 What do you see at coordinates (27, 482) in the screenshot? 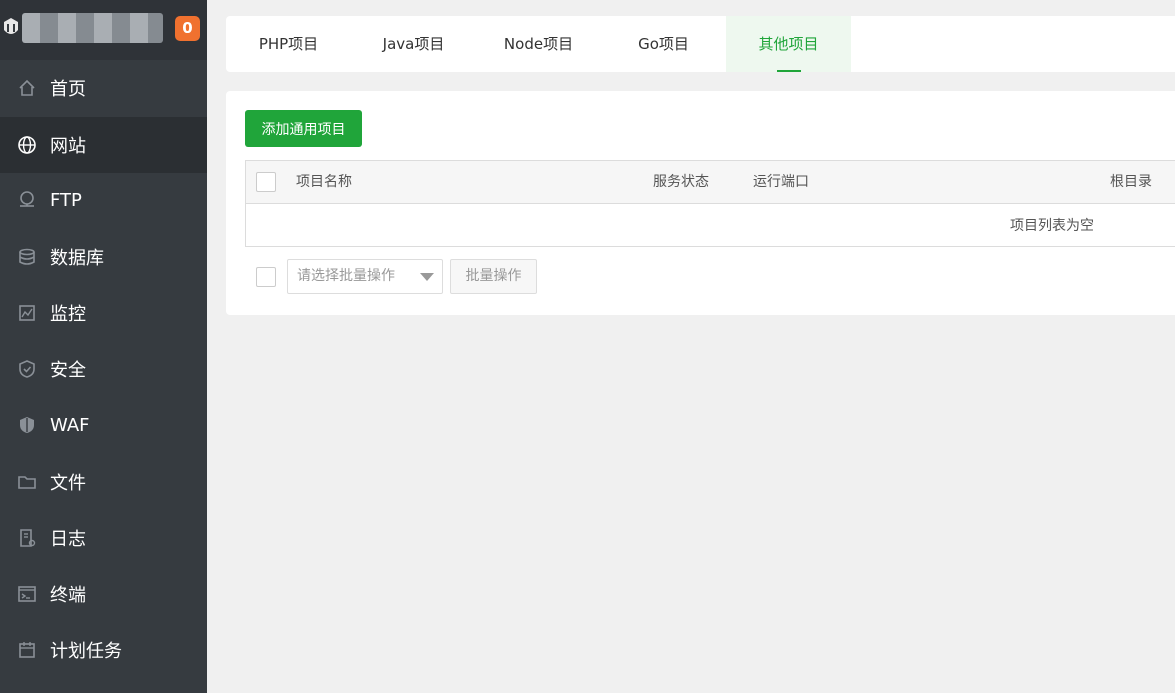
I see `folder-icon` at bounding box center [27, 482].